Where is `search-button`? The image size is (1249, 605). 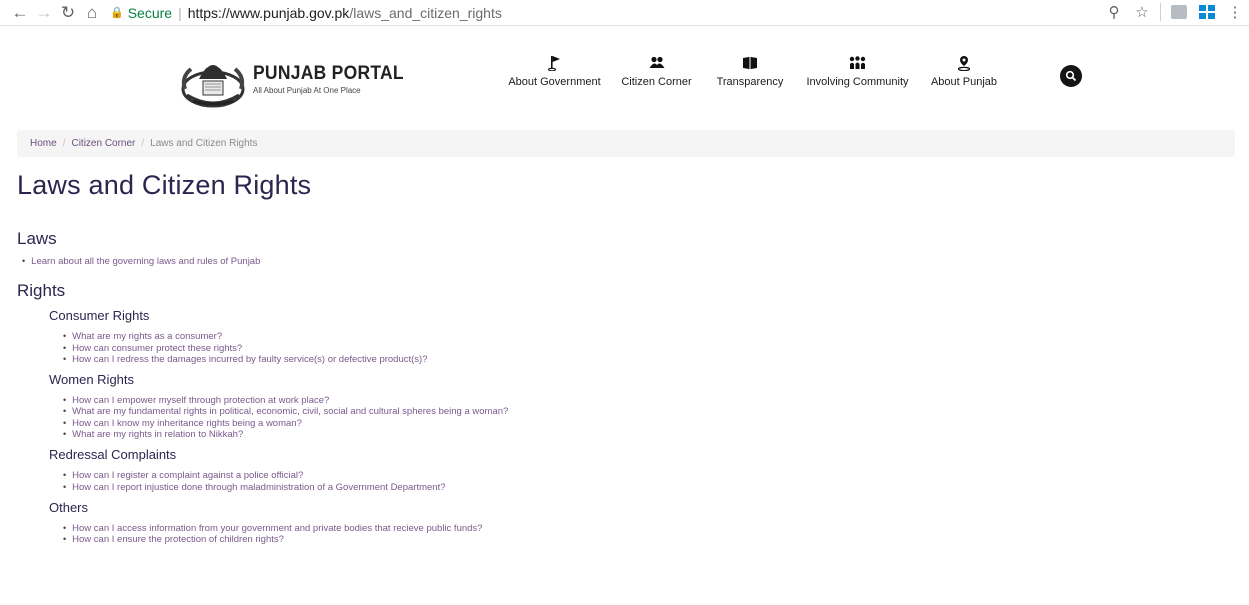 search-button is located at coordinates (1071, 76).